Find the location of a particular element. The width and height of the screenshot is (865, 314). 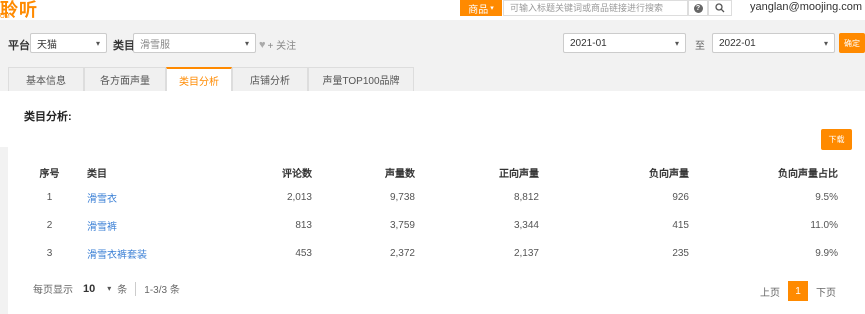

category-link: 滑雪衣 is located at coordinates (133, 197).